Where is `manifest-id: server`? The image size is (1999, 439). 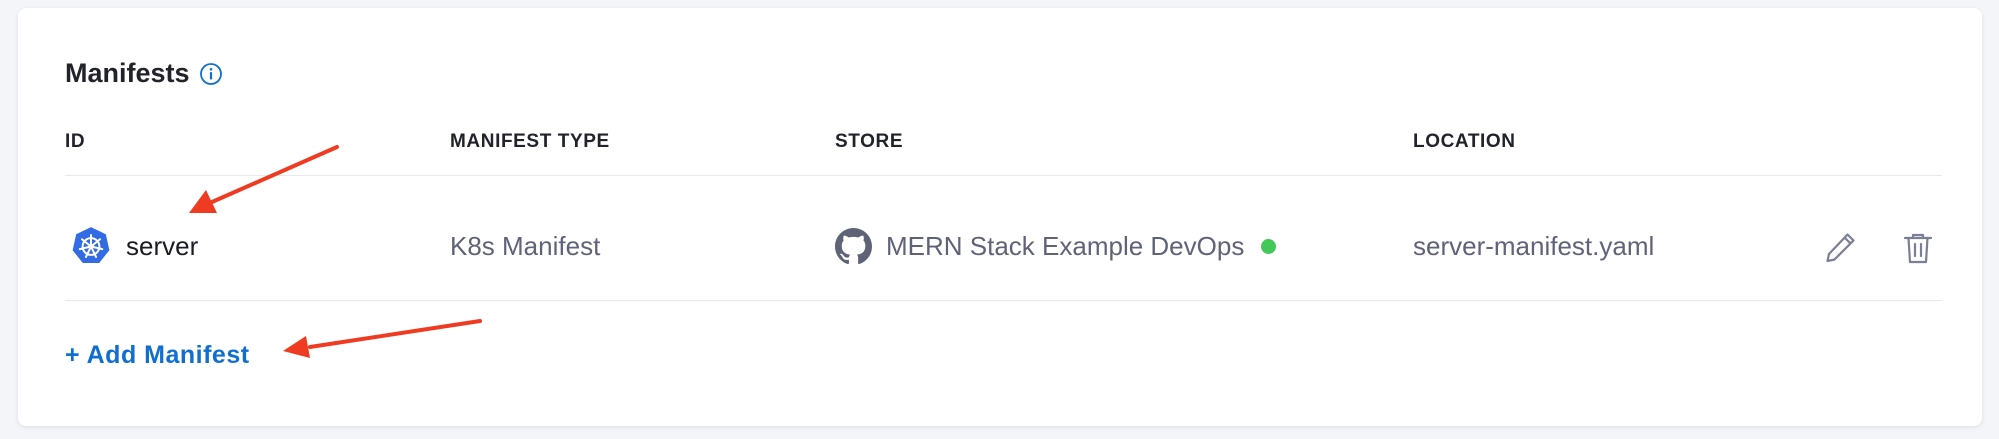
manifest-id: server is located at coordinates (162, 245).